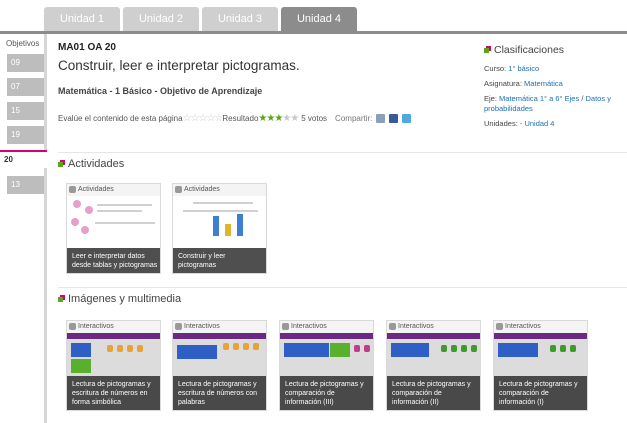 This screenshot has height=423, width=627. I want to click on unit-tabs: Unidad 1 Unidad 2 Unidad 3 Unidad 4, so click(200, 19).